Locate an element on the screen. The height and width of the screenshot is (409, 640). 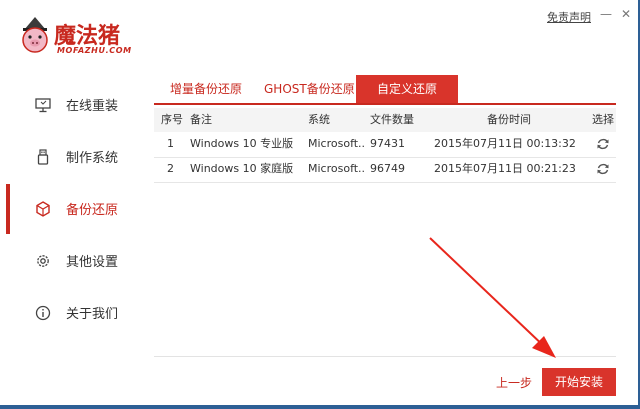
column-header-note: 备注 is located at coordinates (201, 119).